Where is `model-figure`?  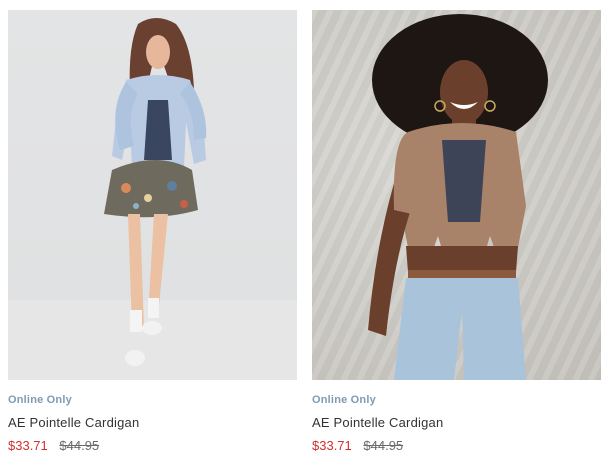 model-figure is located at coordinates (155, 192).